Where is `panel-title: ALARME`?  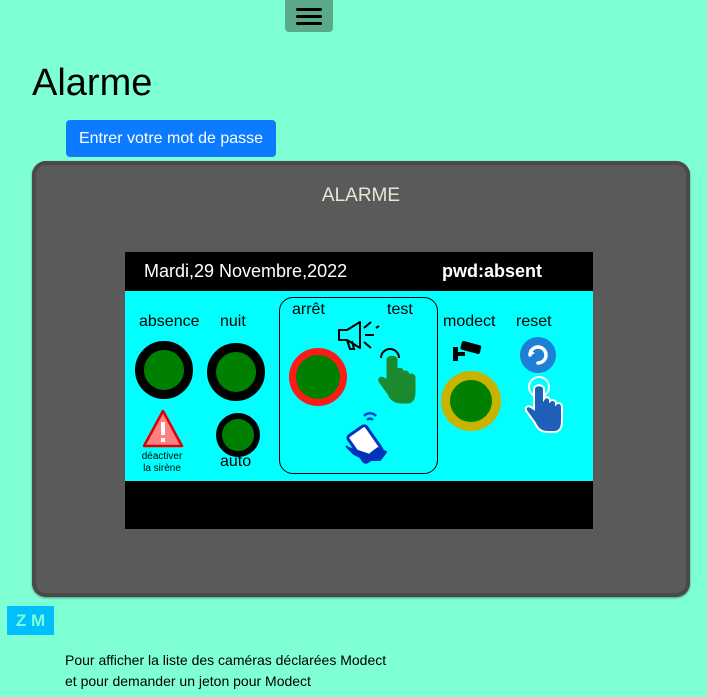
panel-title: ALARME is located at coordinates (361, 195).